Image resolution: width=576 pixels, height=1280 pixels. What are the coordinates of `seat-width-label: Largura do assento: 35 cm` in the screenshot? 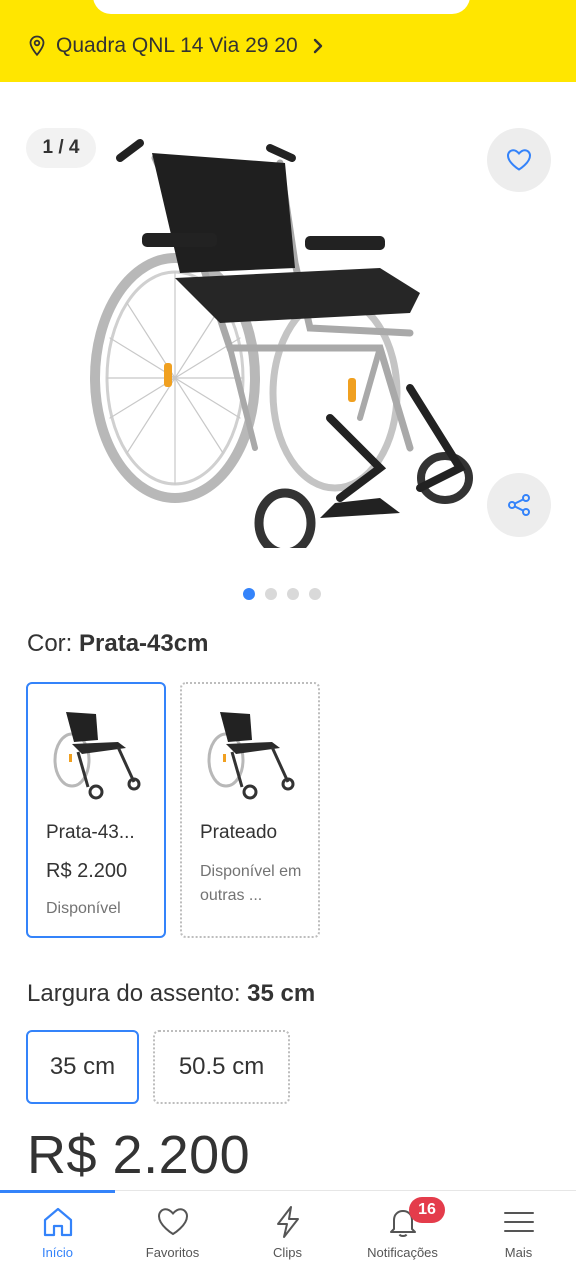 It's located at (171, 994).